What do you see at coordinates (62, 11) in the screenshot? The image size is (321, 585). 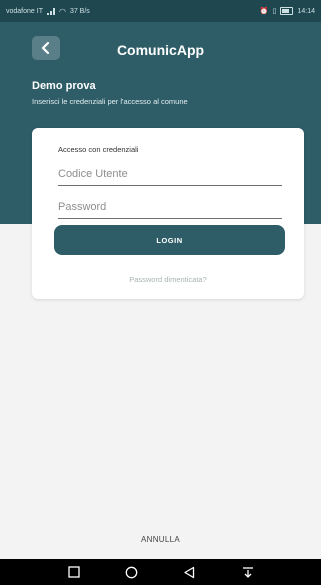 I see `wifi-icon: ◠` at bounding box center [62, 11].